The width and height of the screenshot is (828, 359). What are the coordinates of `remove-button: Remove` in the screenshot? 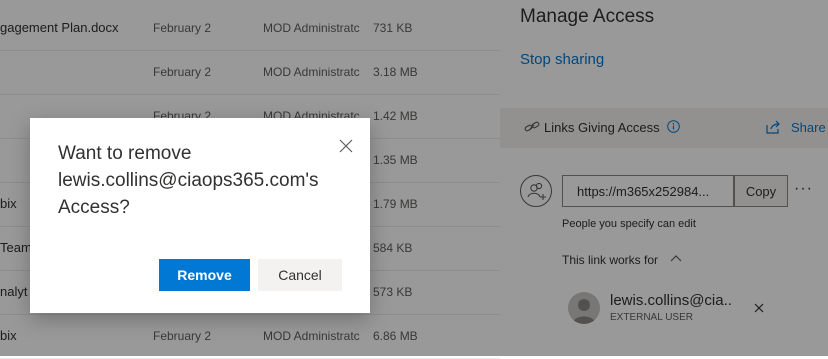 It's located at (204, 275).